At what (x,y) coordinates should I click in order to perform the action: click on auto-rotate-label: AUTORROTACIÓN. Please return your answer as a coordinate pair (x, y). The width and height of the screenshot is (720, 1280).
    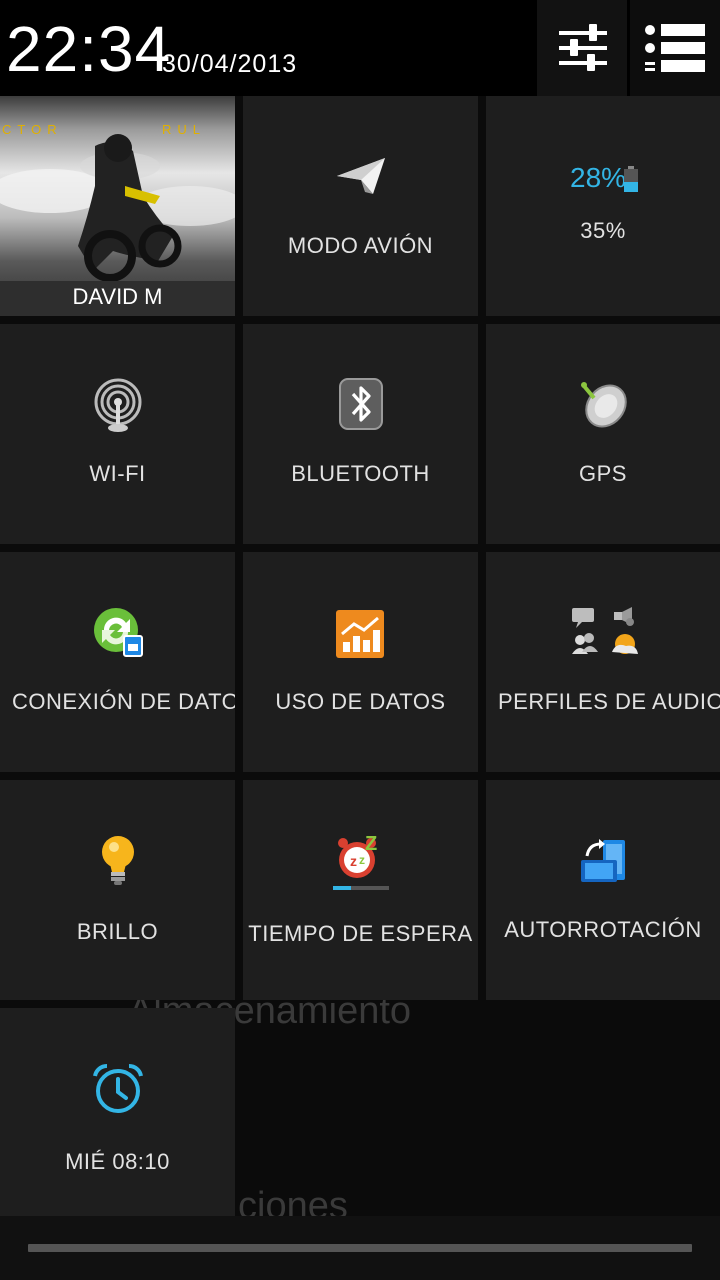
    Looking at the image, I should click on (603, 929).